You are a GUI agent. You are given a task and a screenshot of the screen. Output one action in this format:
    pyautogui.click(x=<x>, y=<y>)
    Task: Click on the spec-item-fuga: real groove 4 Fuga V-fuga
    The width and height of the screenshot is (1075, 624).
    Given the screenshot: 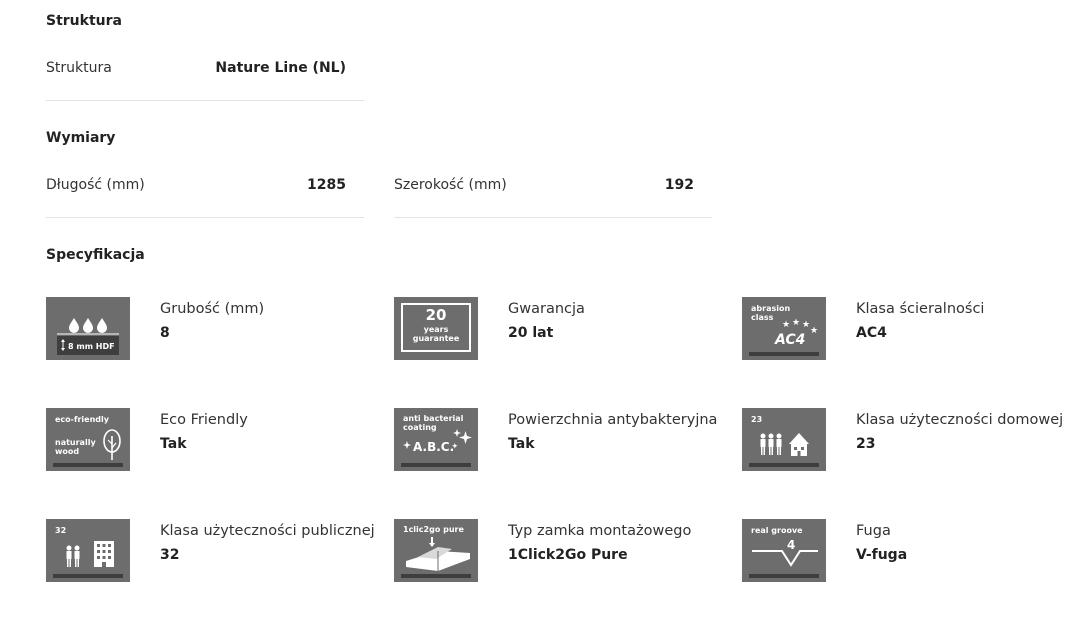 What is the action you would take?
    pyautogui.click(x=907, y=550)
    